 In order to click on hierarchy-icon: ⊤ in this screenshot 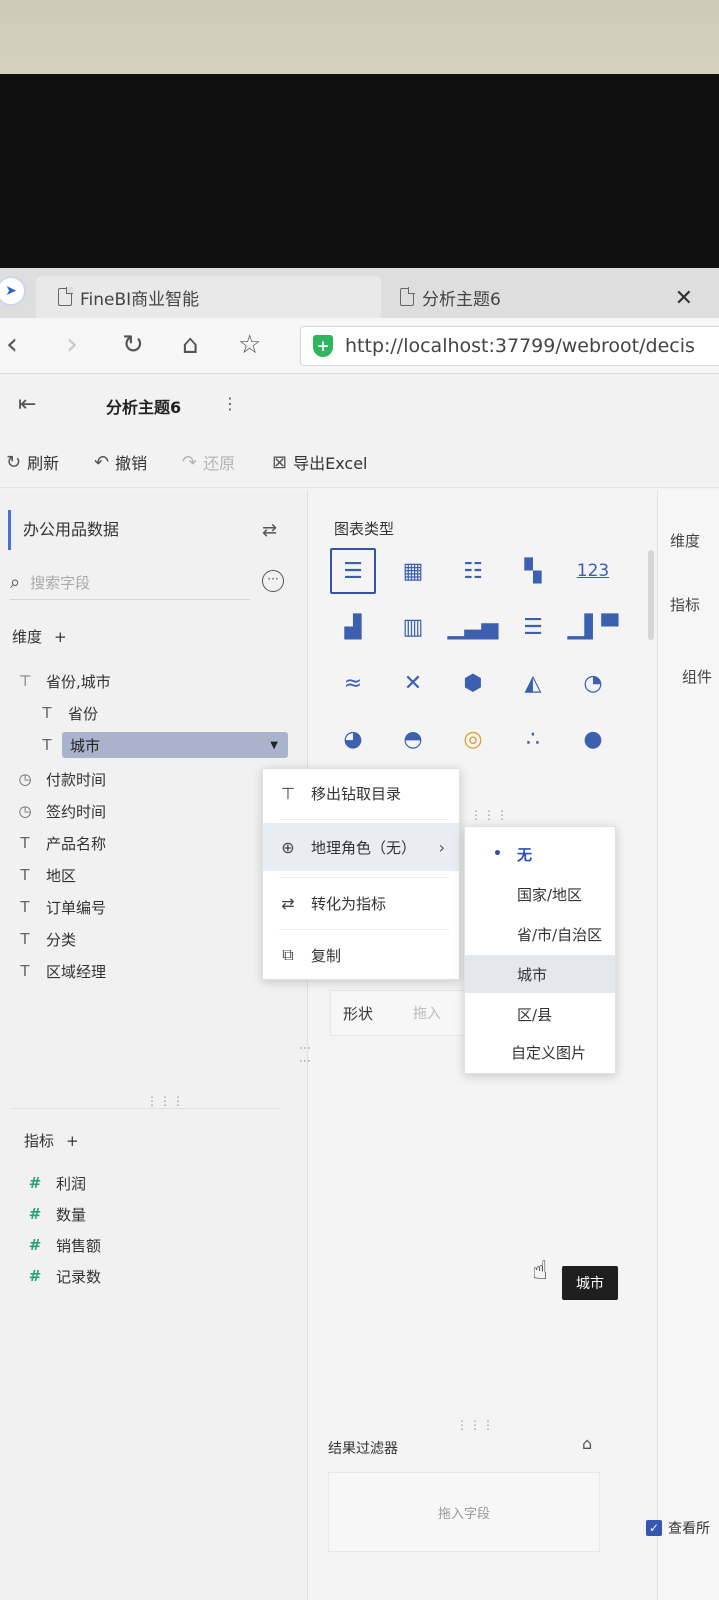, I will do `click(25, 681)`.